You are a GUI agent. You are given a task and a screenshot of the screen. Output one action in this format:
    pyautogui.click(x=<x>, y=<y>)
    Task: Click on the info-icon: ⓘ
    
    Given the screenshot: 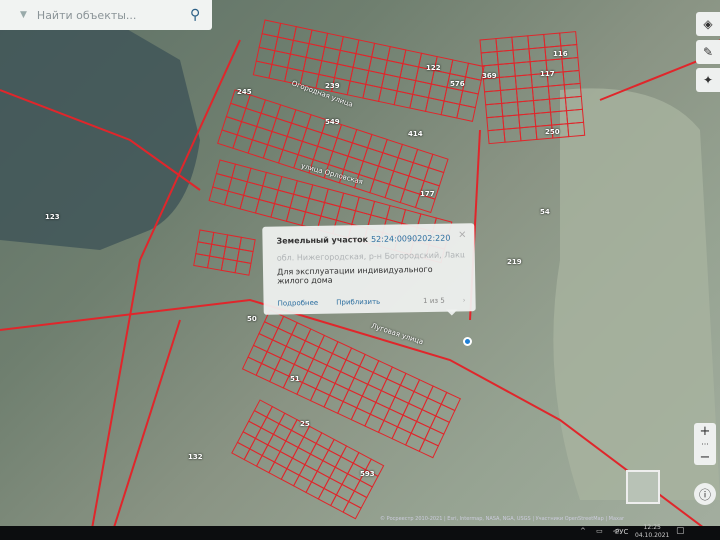 What is the action you would take?
    pyautogui.click(x=705, y=494)
    